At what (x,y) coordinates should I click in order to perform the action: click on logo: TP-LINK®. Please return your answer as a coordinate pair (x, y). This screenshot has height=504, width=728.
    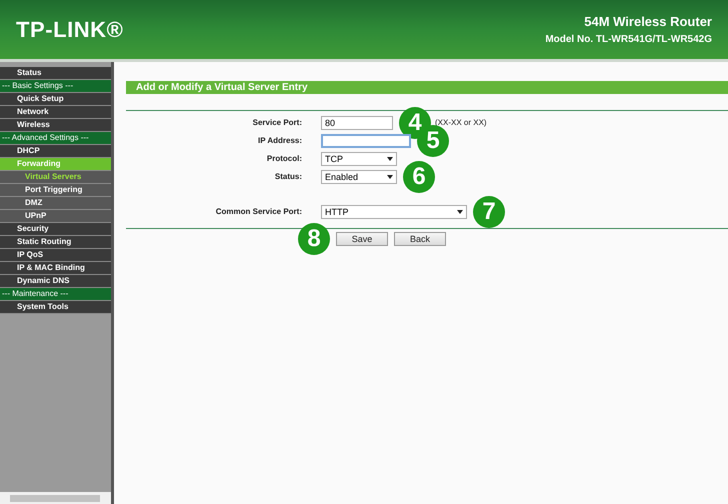
    Looking at the image, I should click on (70, 30).